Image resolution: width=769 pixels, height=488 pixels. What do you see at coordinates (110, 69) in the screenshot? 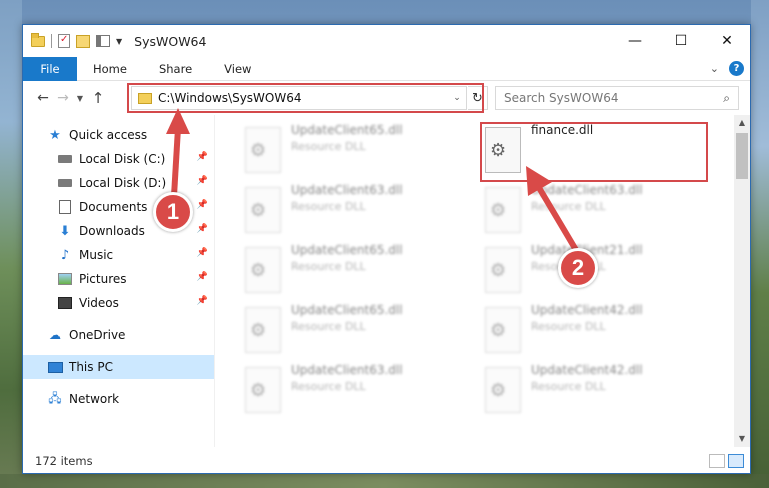
I see `tab-home: Home` at bounding box center [110, 69].